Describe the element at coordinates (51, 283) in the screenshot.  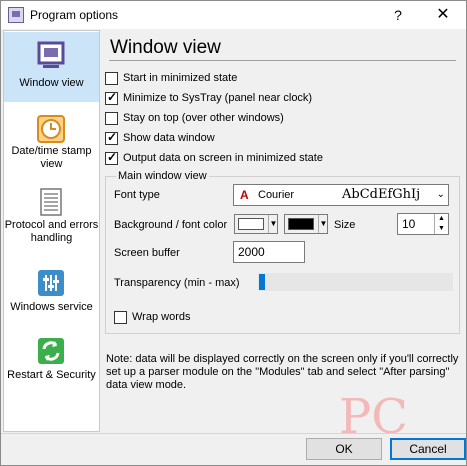
I see `sliders-icon` at that location.